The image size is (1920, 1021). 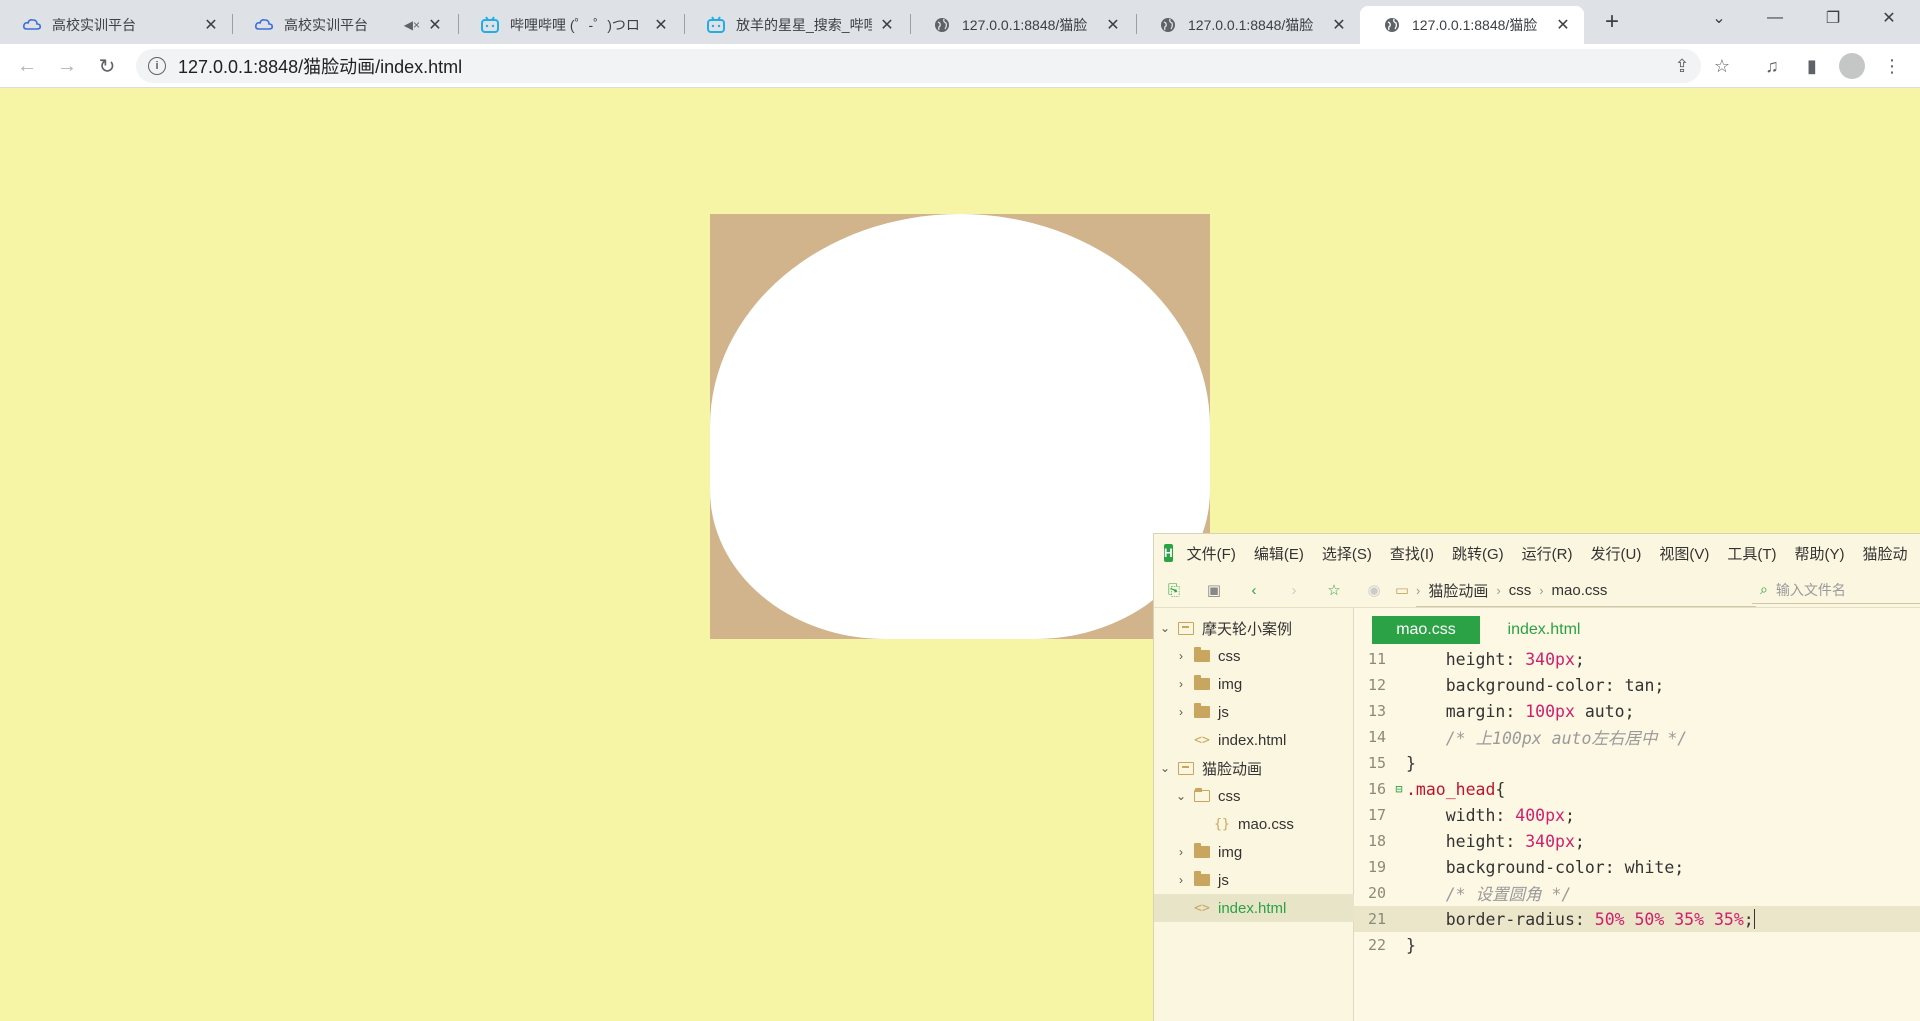 I want to click on tab-search-icon: ⌄, so click(x=1719, y=18).